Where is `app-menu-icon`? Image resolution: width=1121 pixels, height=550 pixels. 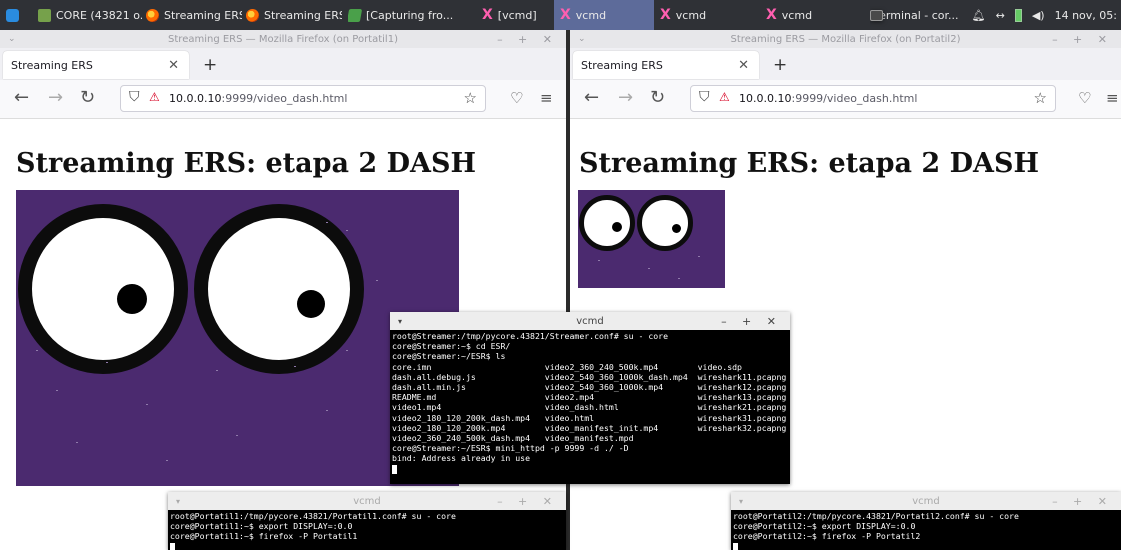
app-menu-icon is located at coordinates (15, 15).